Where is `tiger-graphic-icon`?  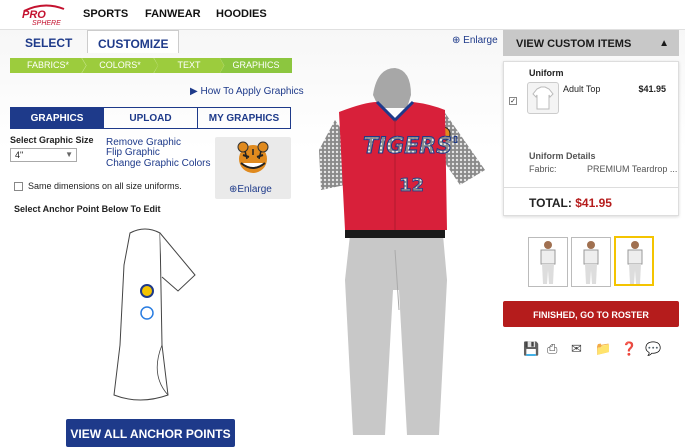 tiger-graphic-icon is located at coordinates (253, 157).